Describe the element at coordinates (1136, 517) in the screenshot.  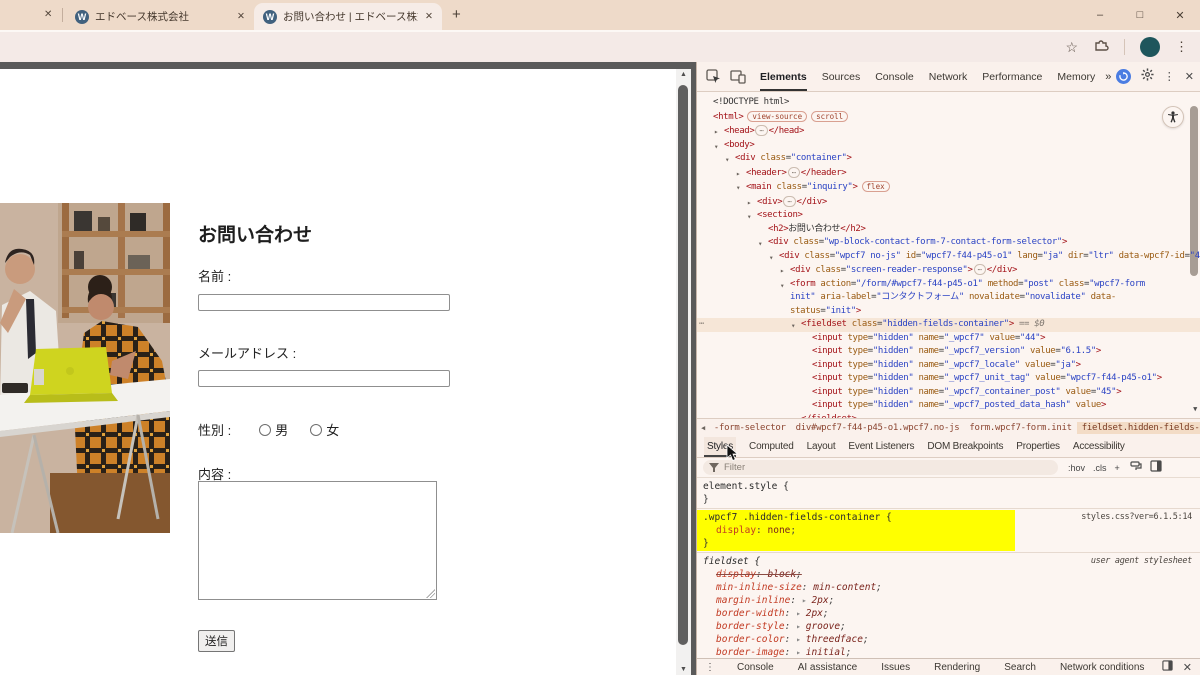
I see `stylesheet-link: styles.css?ver=6.1.5:14` at that location.